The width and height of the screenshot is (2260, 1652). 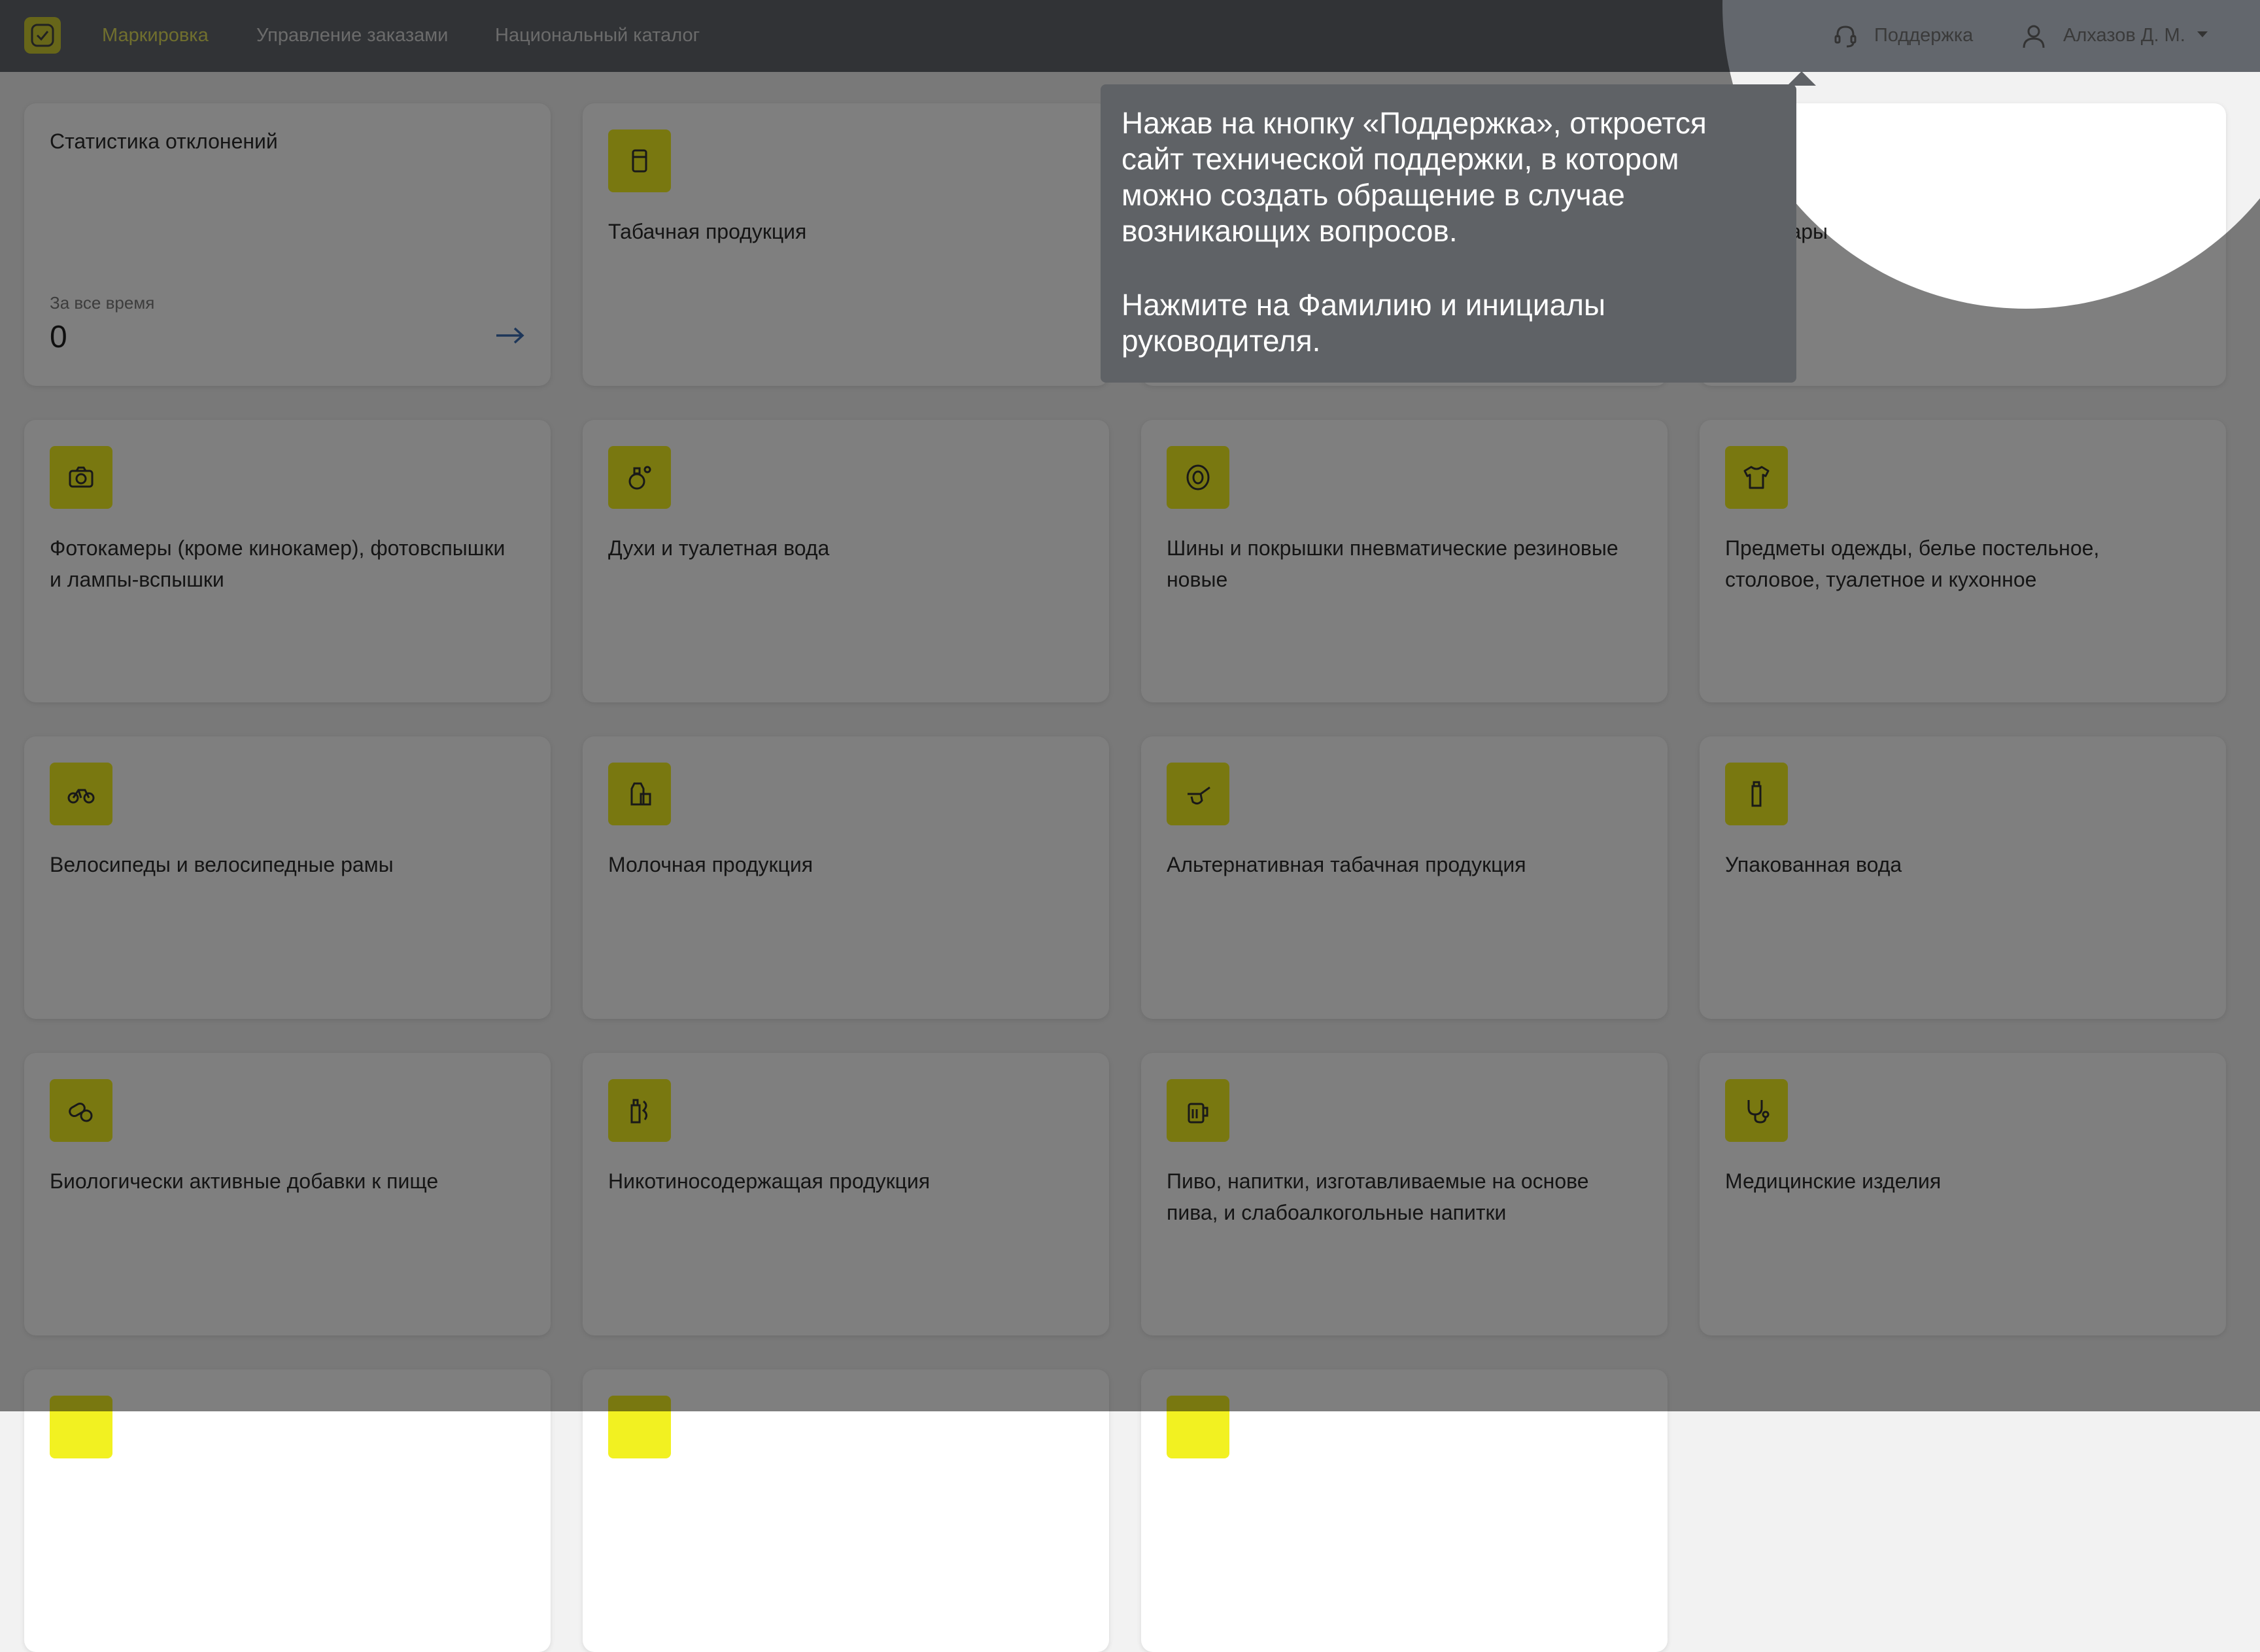 What do you see at coordinates (81, 1110) in the screenshot?
I see `supplement-icon` at bounding box center [81, 1110].